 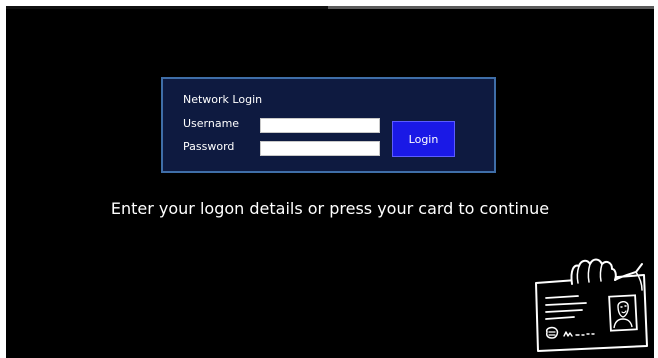 What do you see at coordinates (223, 99) in the screenshot?
I see `login-panel-title: Network Login` at bounding box center [223, 99].